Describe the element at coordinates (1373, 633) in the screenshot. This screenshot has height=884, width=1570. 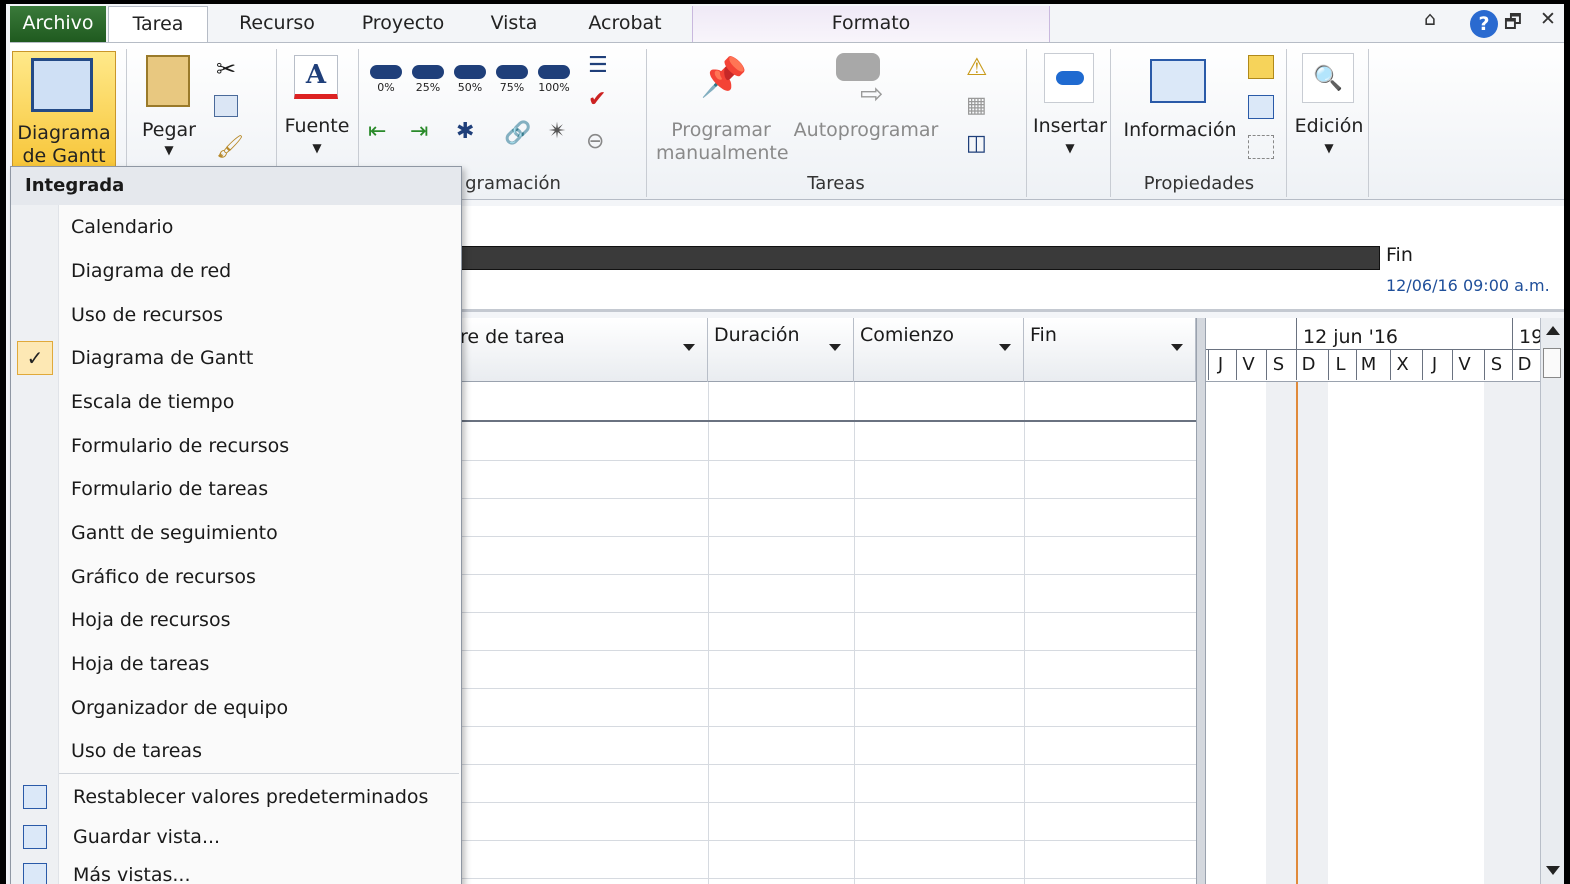
I see `gantt-chart-area` at that location.